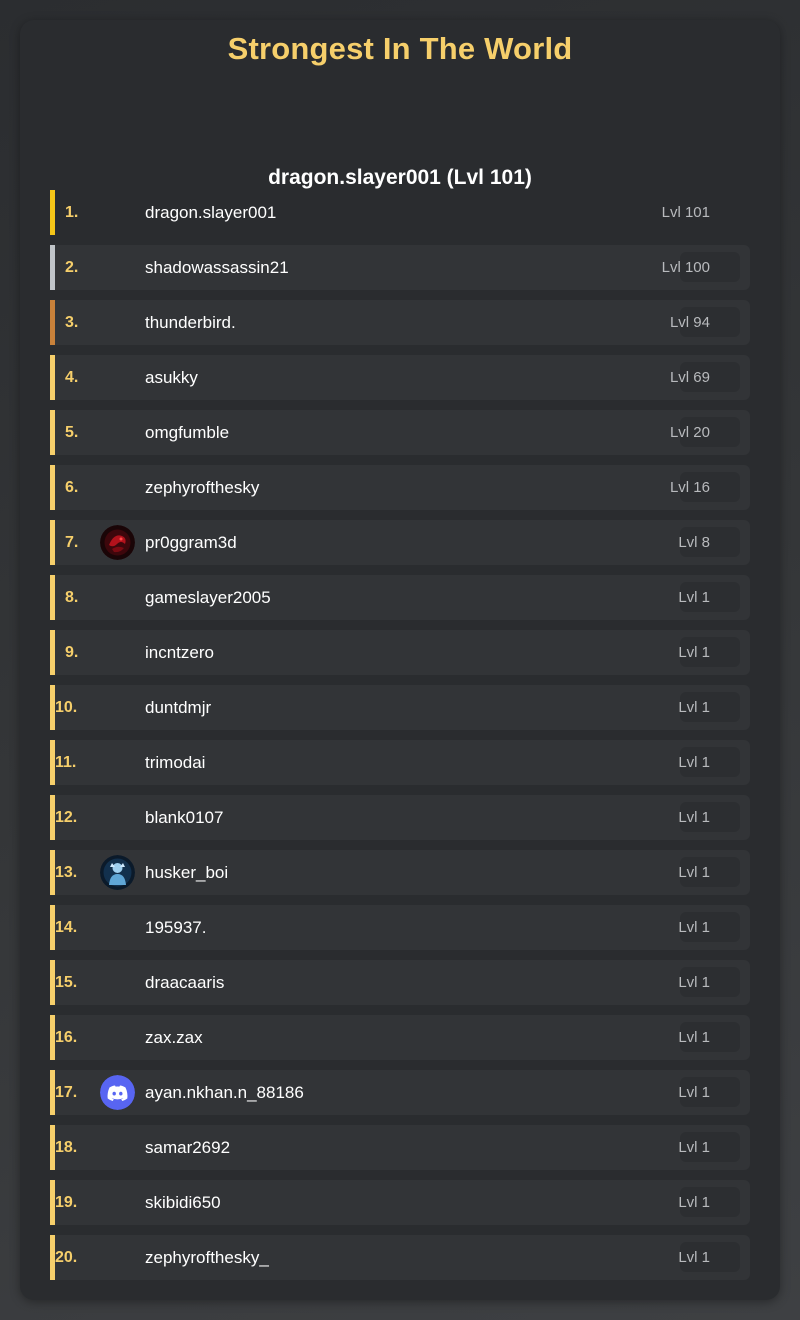 This screenshot has width=800, height=1320. Describe the element at coordinates (66, 1037) in the screenshot. I see `rank-number: 16.` at that location.